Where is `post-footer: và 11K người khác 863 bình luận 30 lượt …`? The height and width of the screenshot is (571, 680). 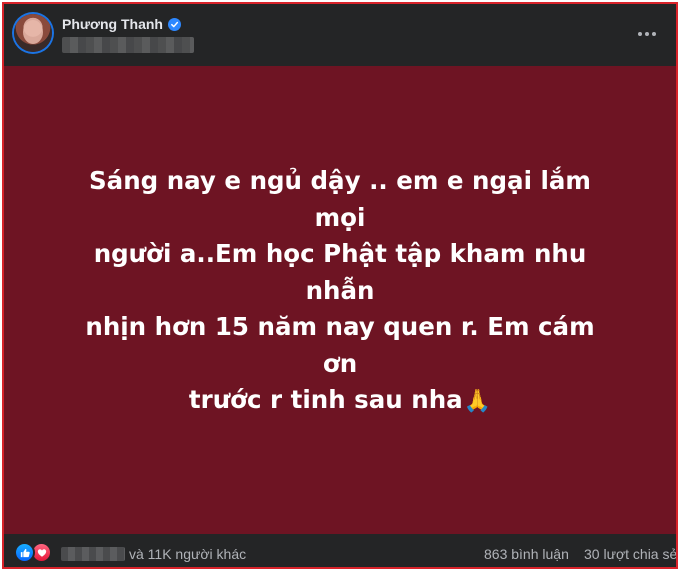
post-footer: và 11K người khác 863 bình luận 30 lượt … is located at coordinates (340, 550).